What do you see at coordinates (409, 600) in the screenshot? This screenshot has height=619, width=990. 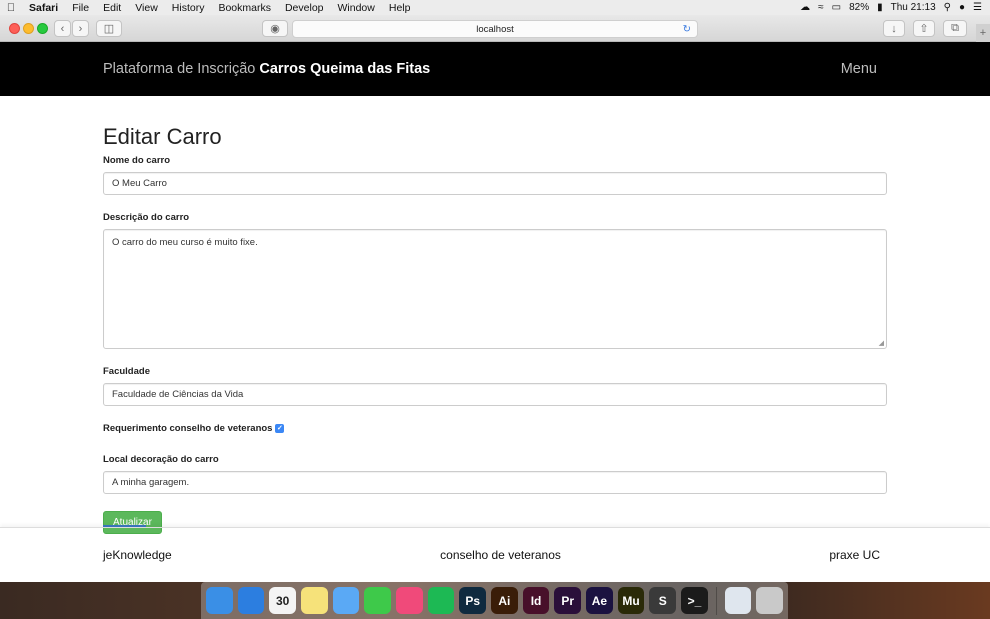 I see `itunes-icon` at bounding box center [409, 600].